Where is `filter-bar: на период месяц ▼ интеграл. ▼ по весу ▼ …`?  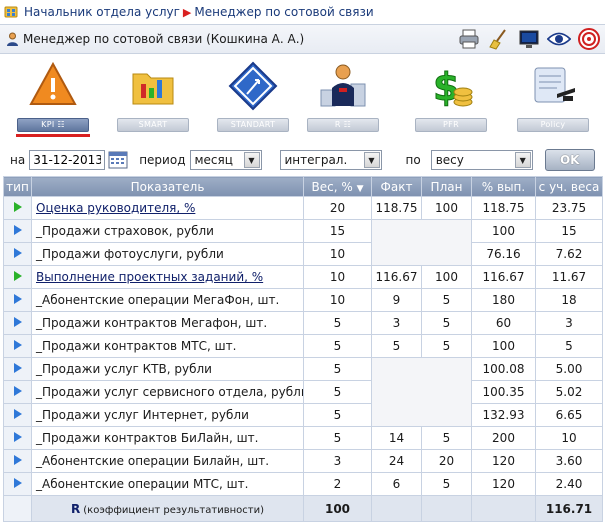 filter-bar: на период месяц ▼ интеграл. ▼ по весу ▼ … is located at coordinates (302, 160).